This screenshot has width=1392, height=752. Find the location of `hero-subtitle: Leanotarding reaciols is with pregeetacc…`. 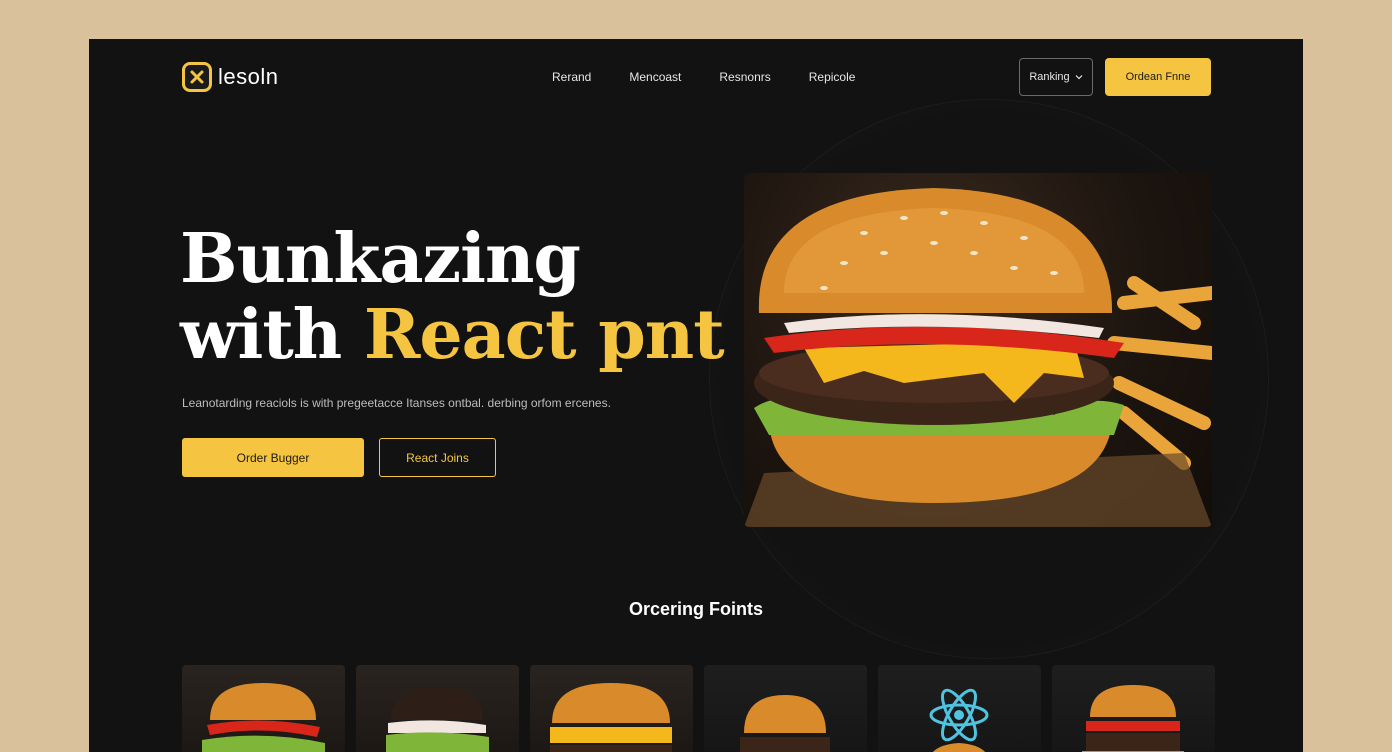

hero-subtitle: Leanotarding reaciols is with pregeetacc… is located at coordinates (396, 403).